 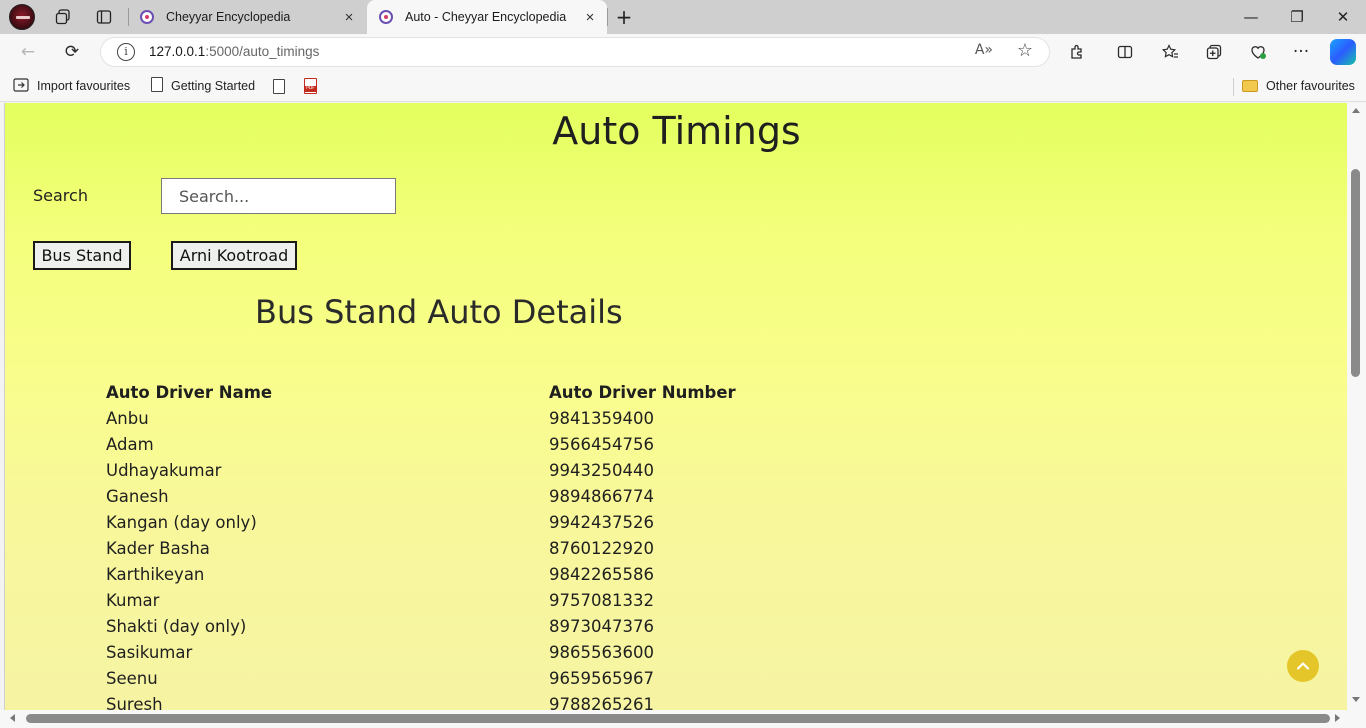 I want to click on table-row: Shakti (day only) 8973047376, so click(x=477, y=626).